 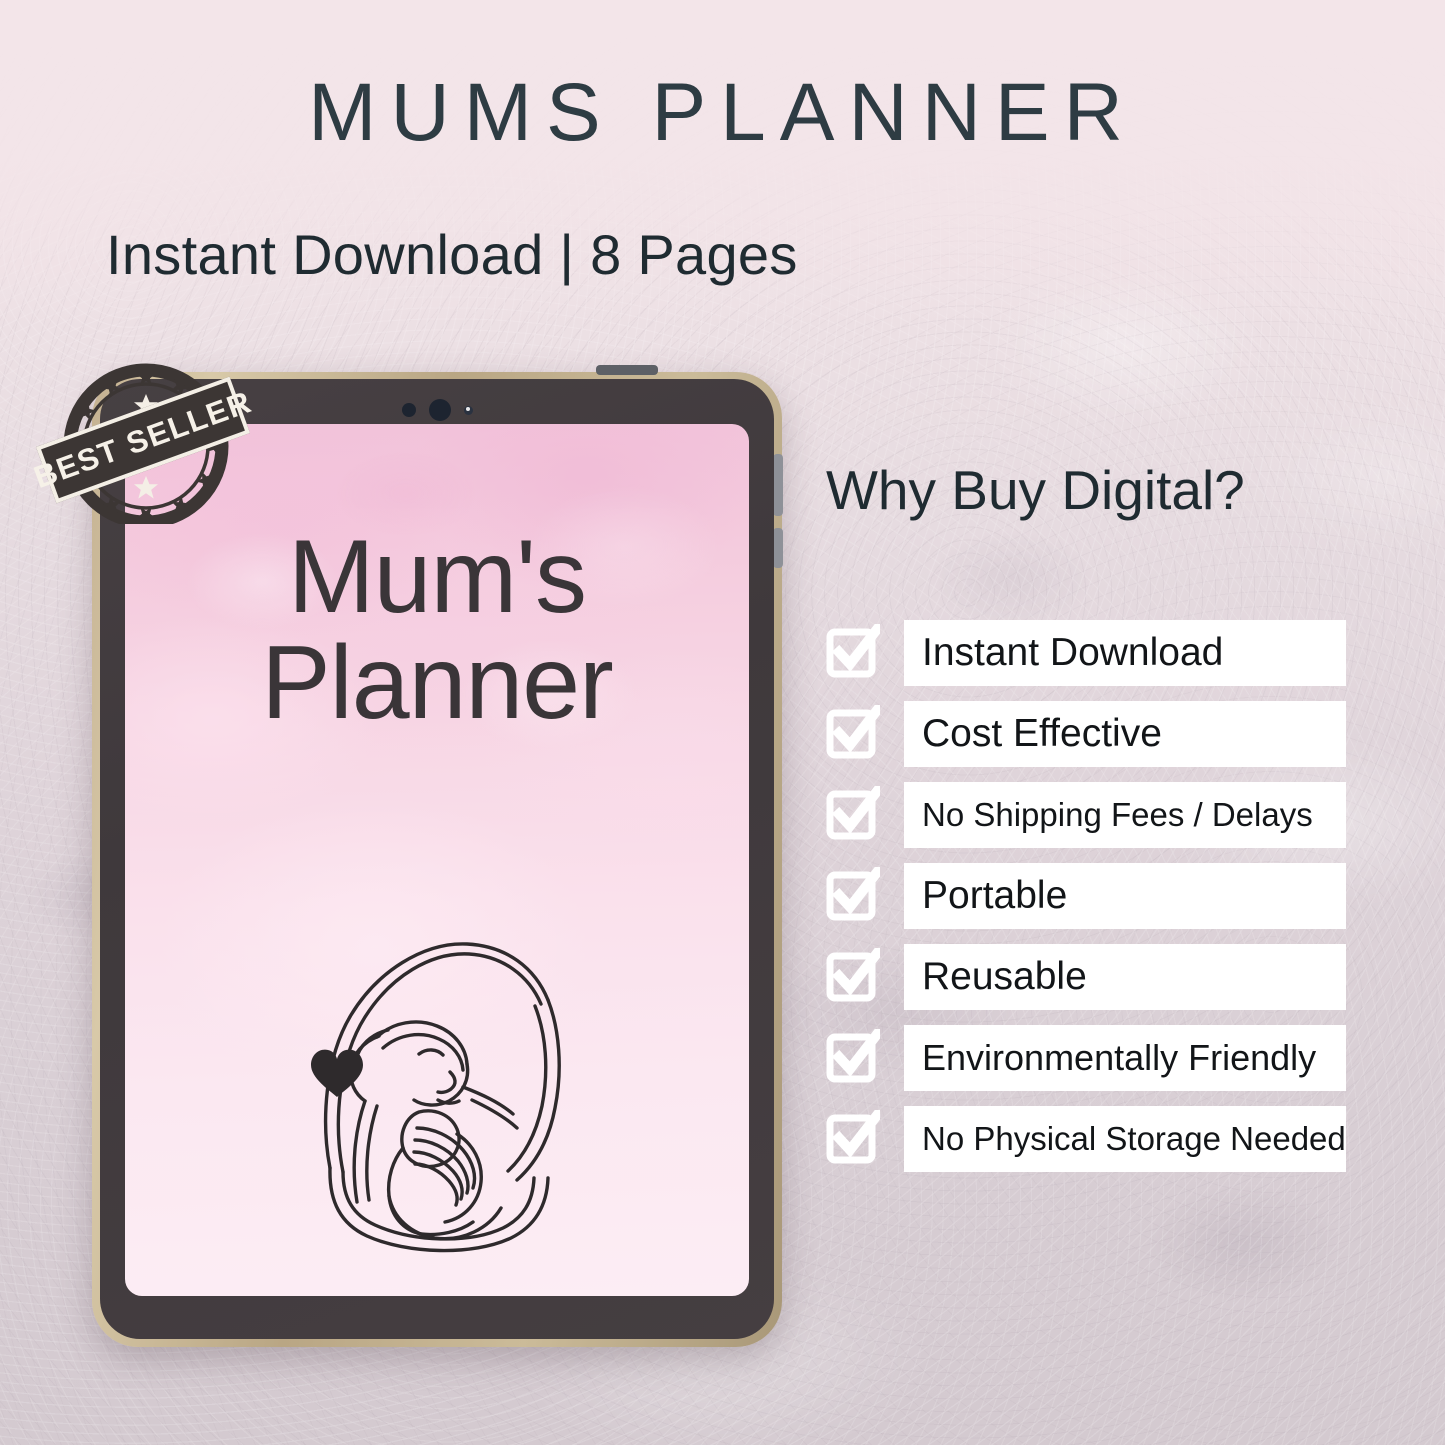 What do you see at coordinates (995, 895) in the screenshot?
I see `benefit-label: Portable` at bounding box center [995, 895].